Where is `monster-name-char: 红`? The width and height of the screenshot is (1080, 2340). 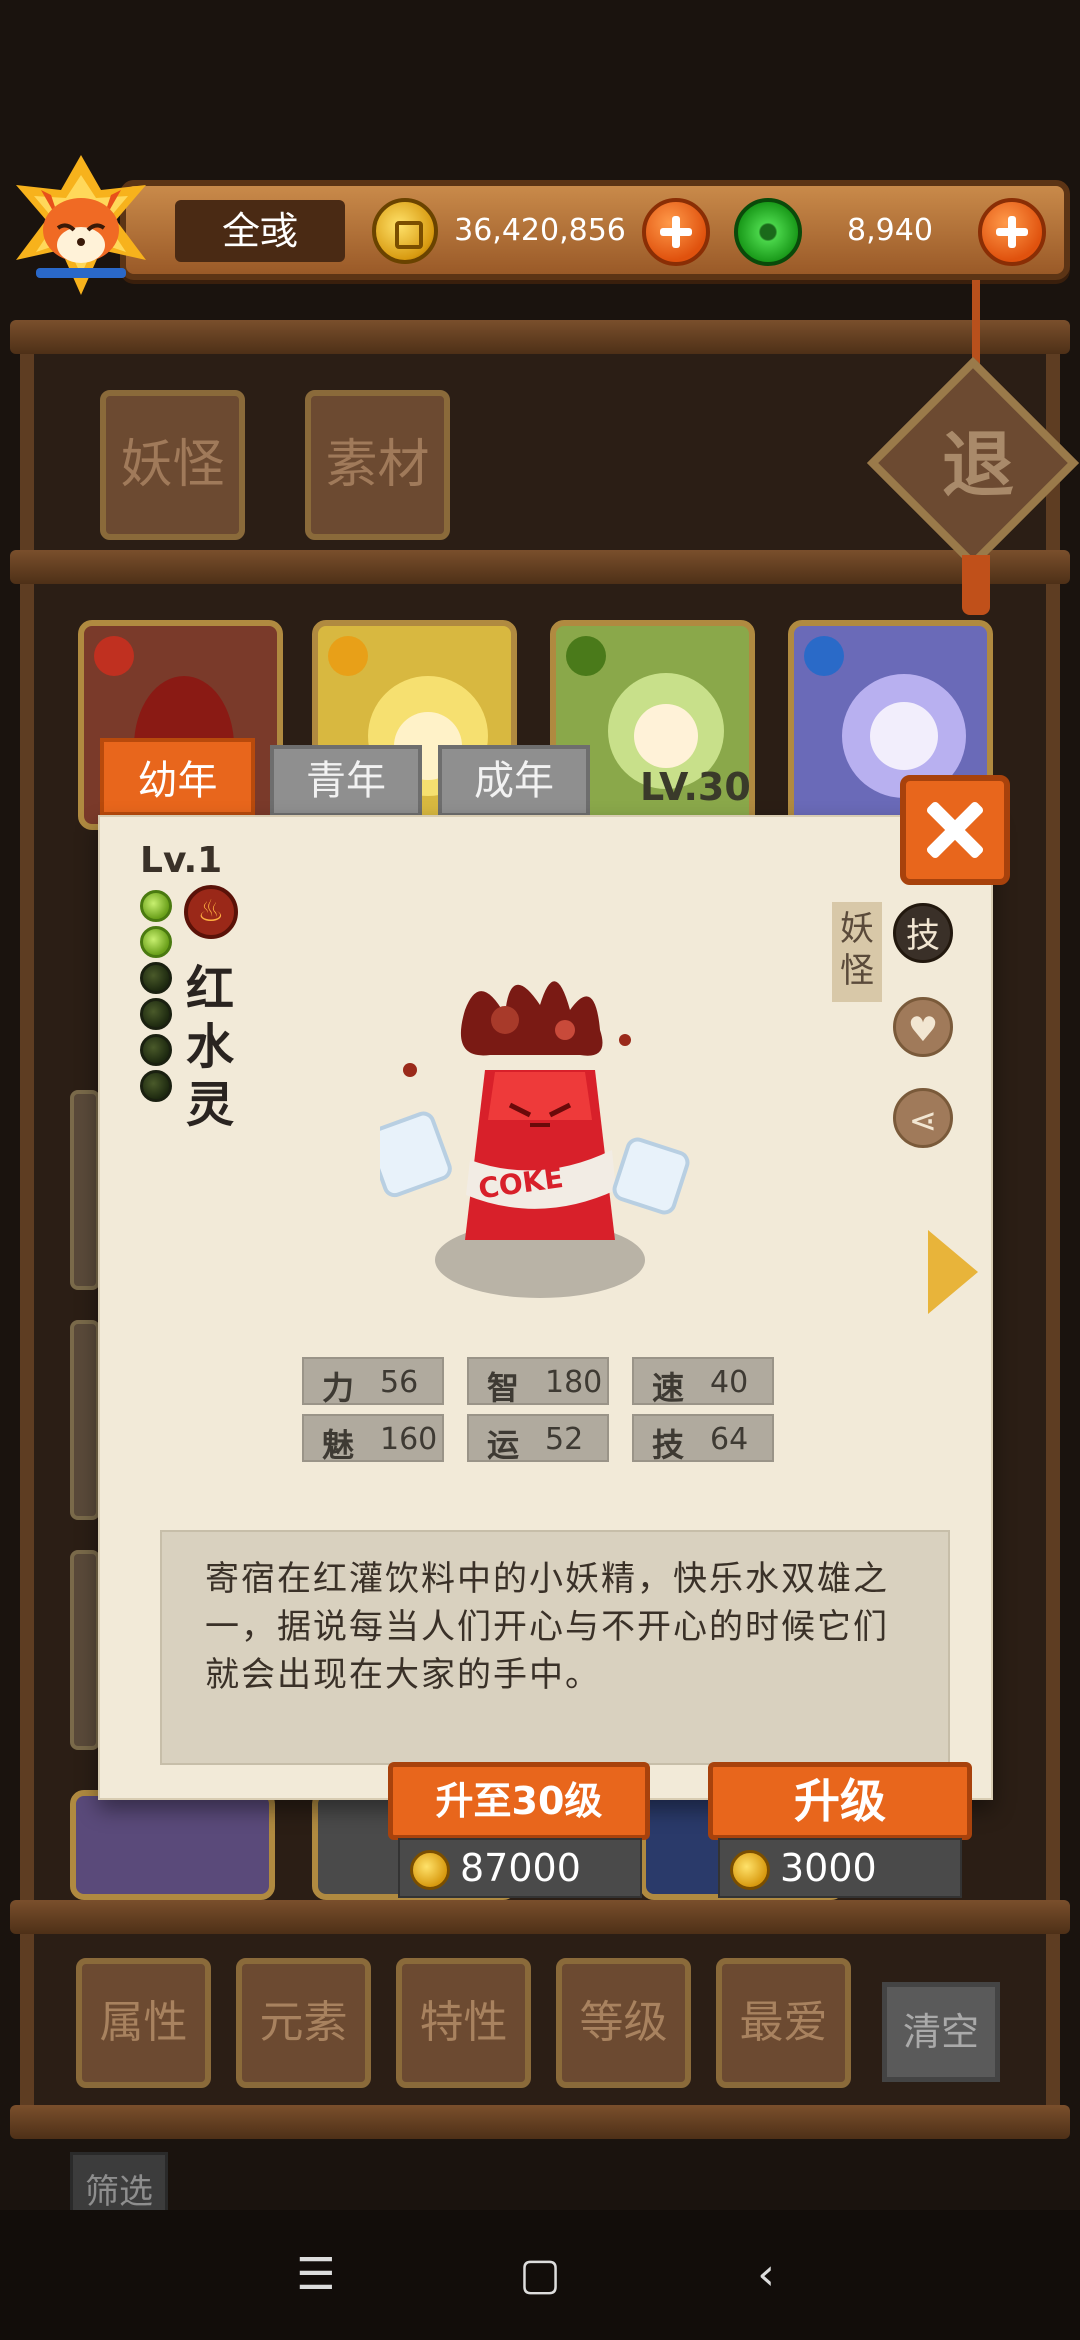
monster-name-char: 红 is located at coordinates (209, 989).